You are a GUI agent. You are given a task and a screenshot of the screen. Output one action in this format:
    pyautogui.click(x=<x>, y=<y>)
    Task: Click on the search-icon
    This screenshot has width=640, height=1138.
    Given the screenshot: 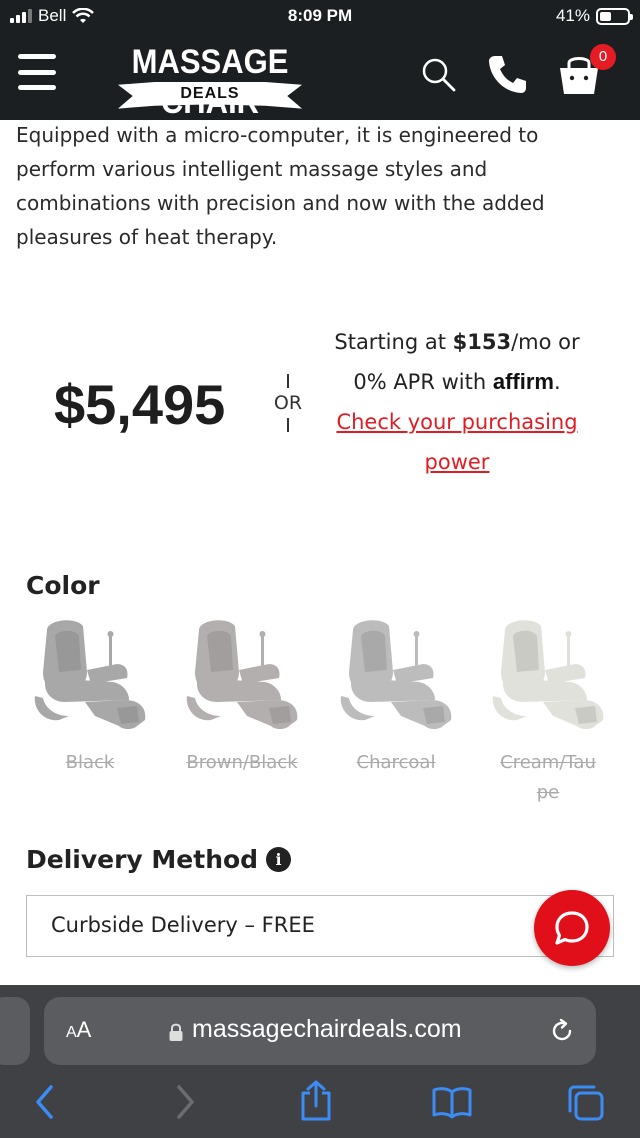 What is the action you would take?
    pyautogui.click(x=439, y=75)
    